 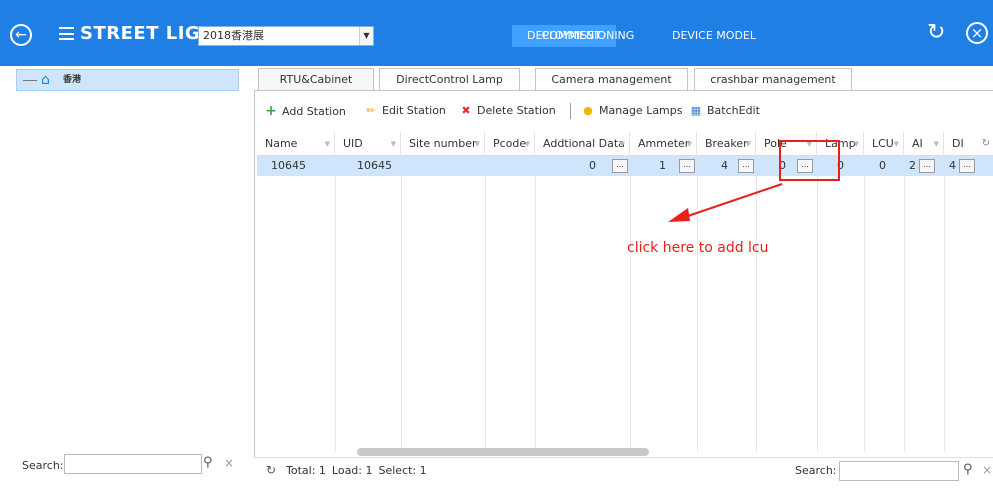 What do you see at coordinates (374, 165) in the screenshot?
I see `cell-uid: 10645` at bounding box center [374, 165].